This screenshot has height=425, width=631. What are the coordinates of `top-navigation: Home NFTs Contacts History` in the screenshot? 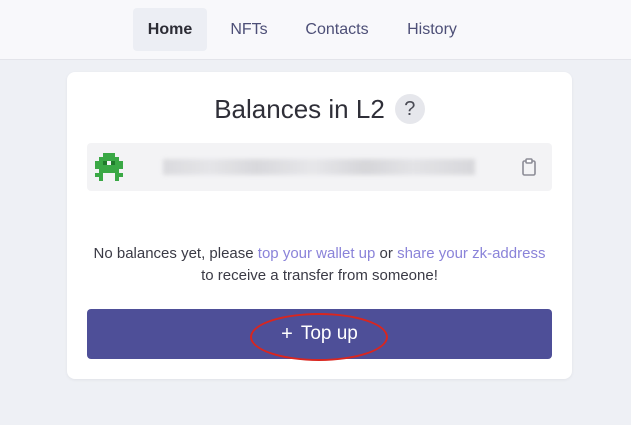 It's located at (315, 30).